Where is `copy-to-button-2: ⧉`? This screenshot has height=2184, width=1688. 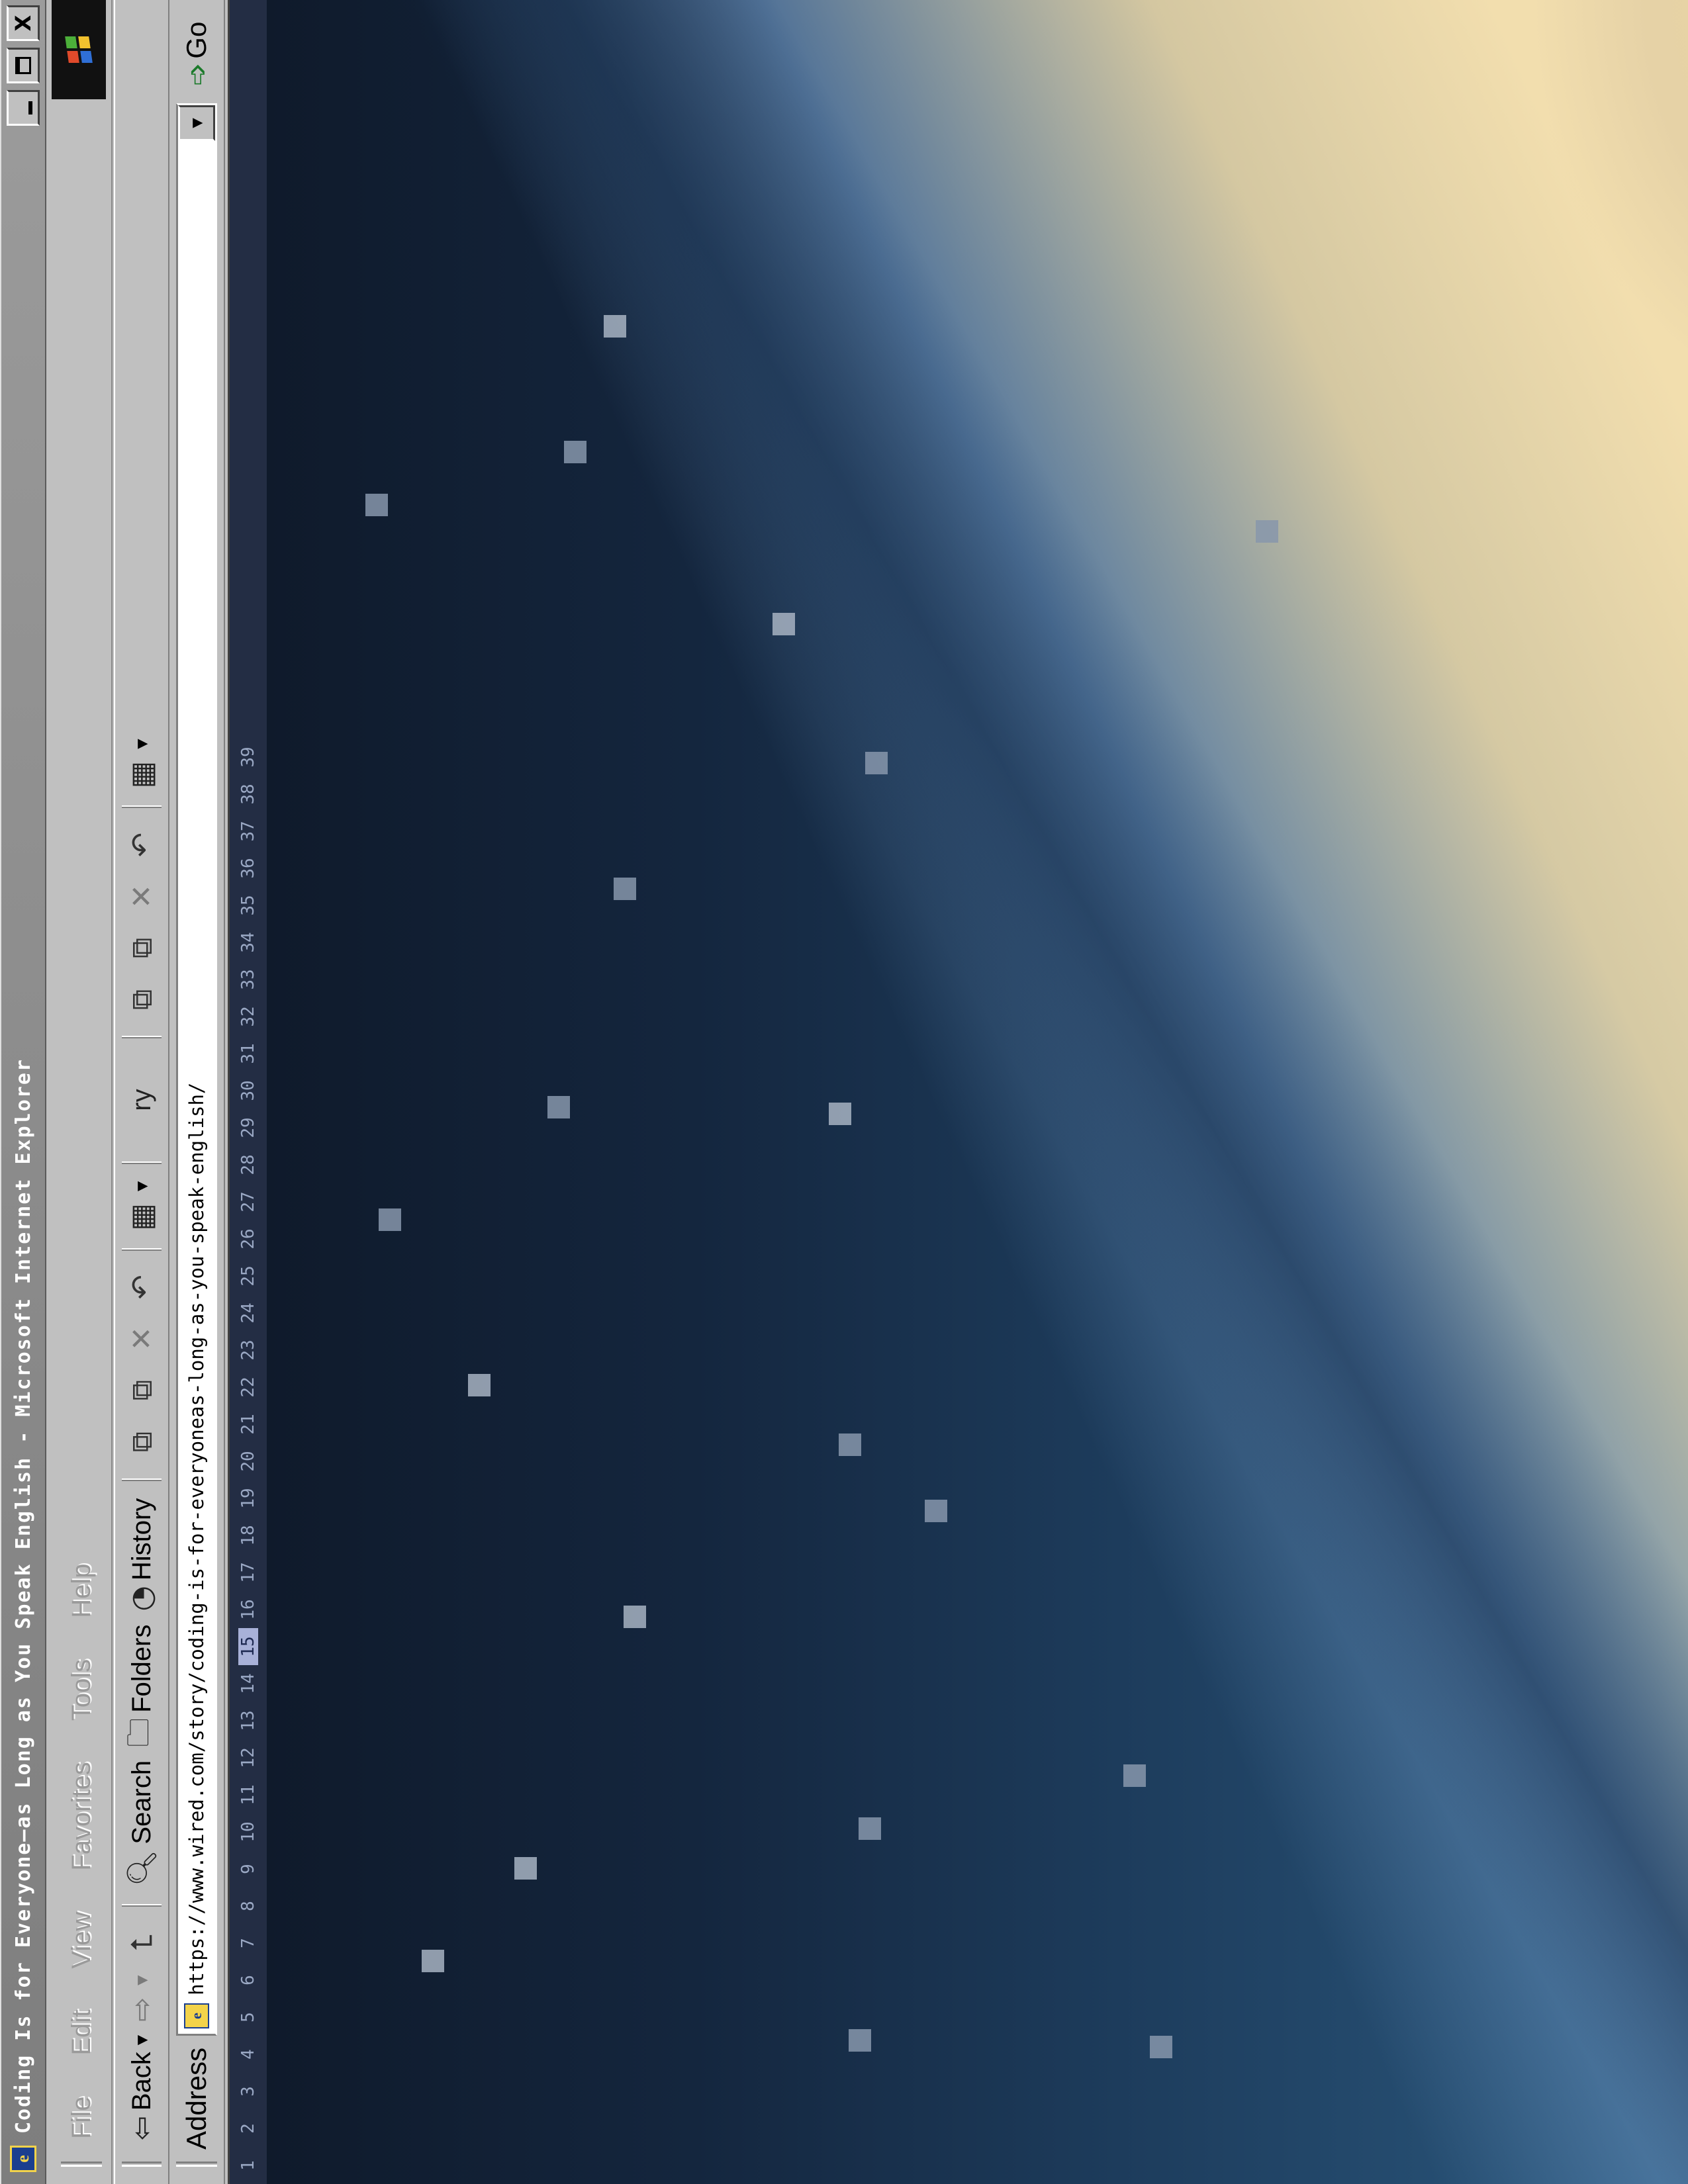 copy-to-button-2: ⧉ is located at coordinates (141, 948).